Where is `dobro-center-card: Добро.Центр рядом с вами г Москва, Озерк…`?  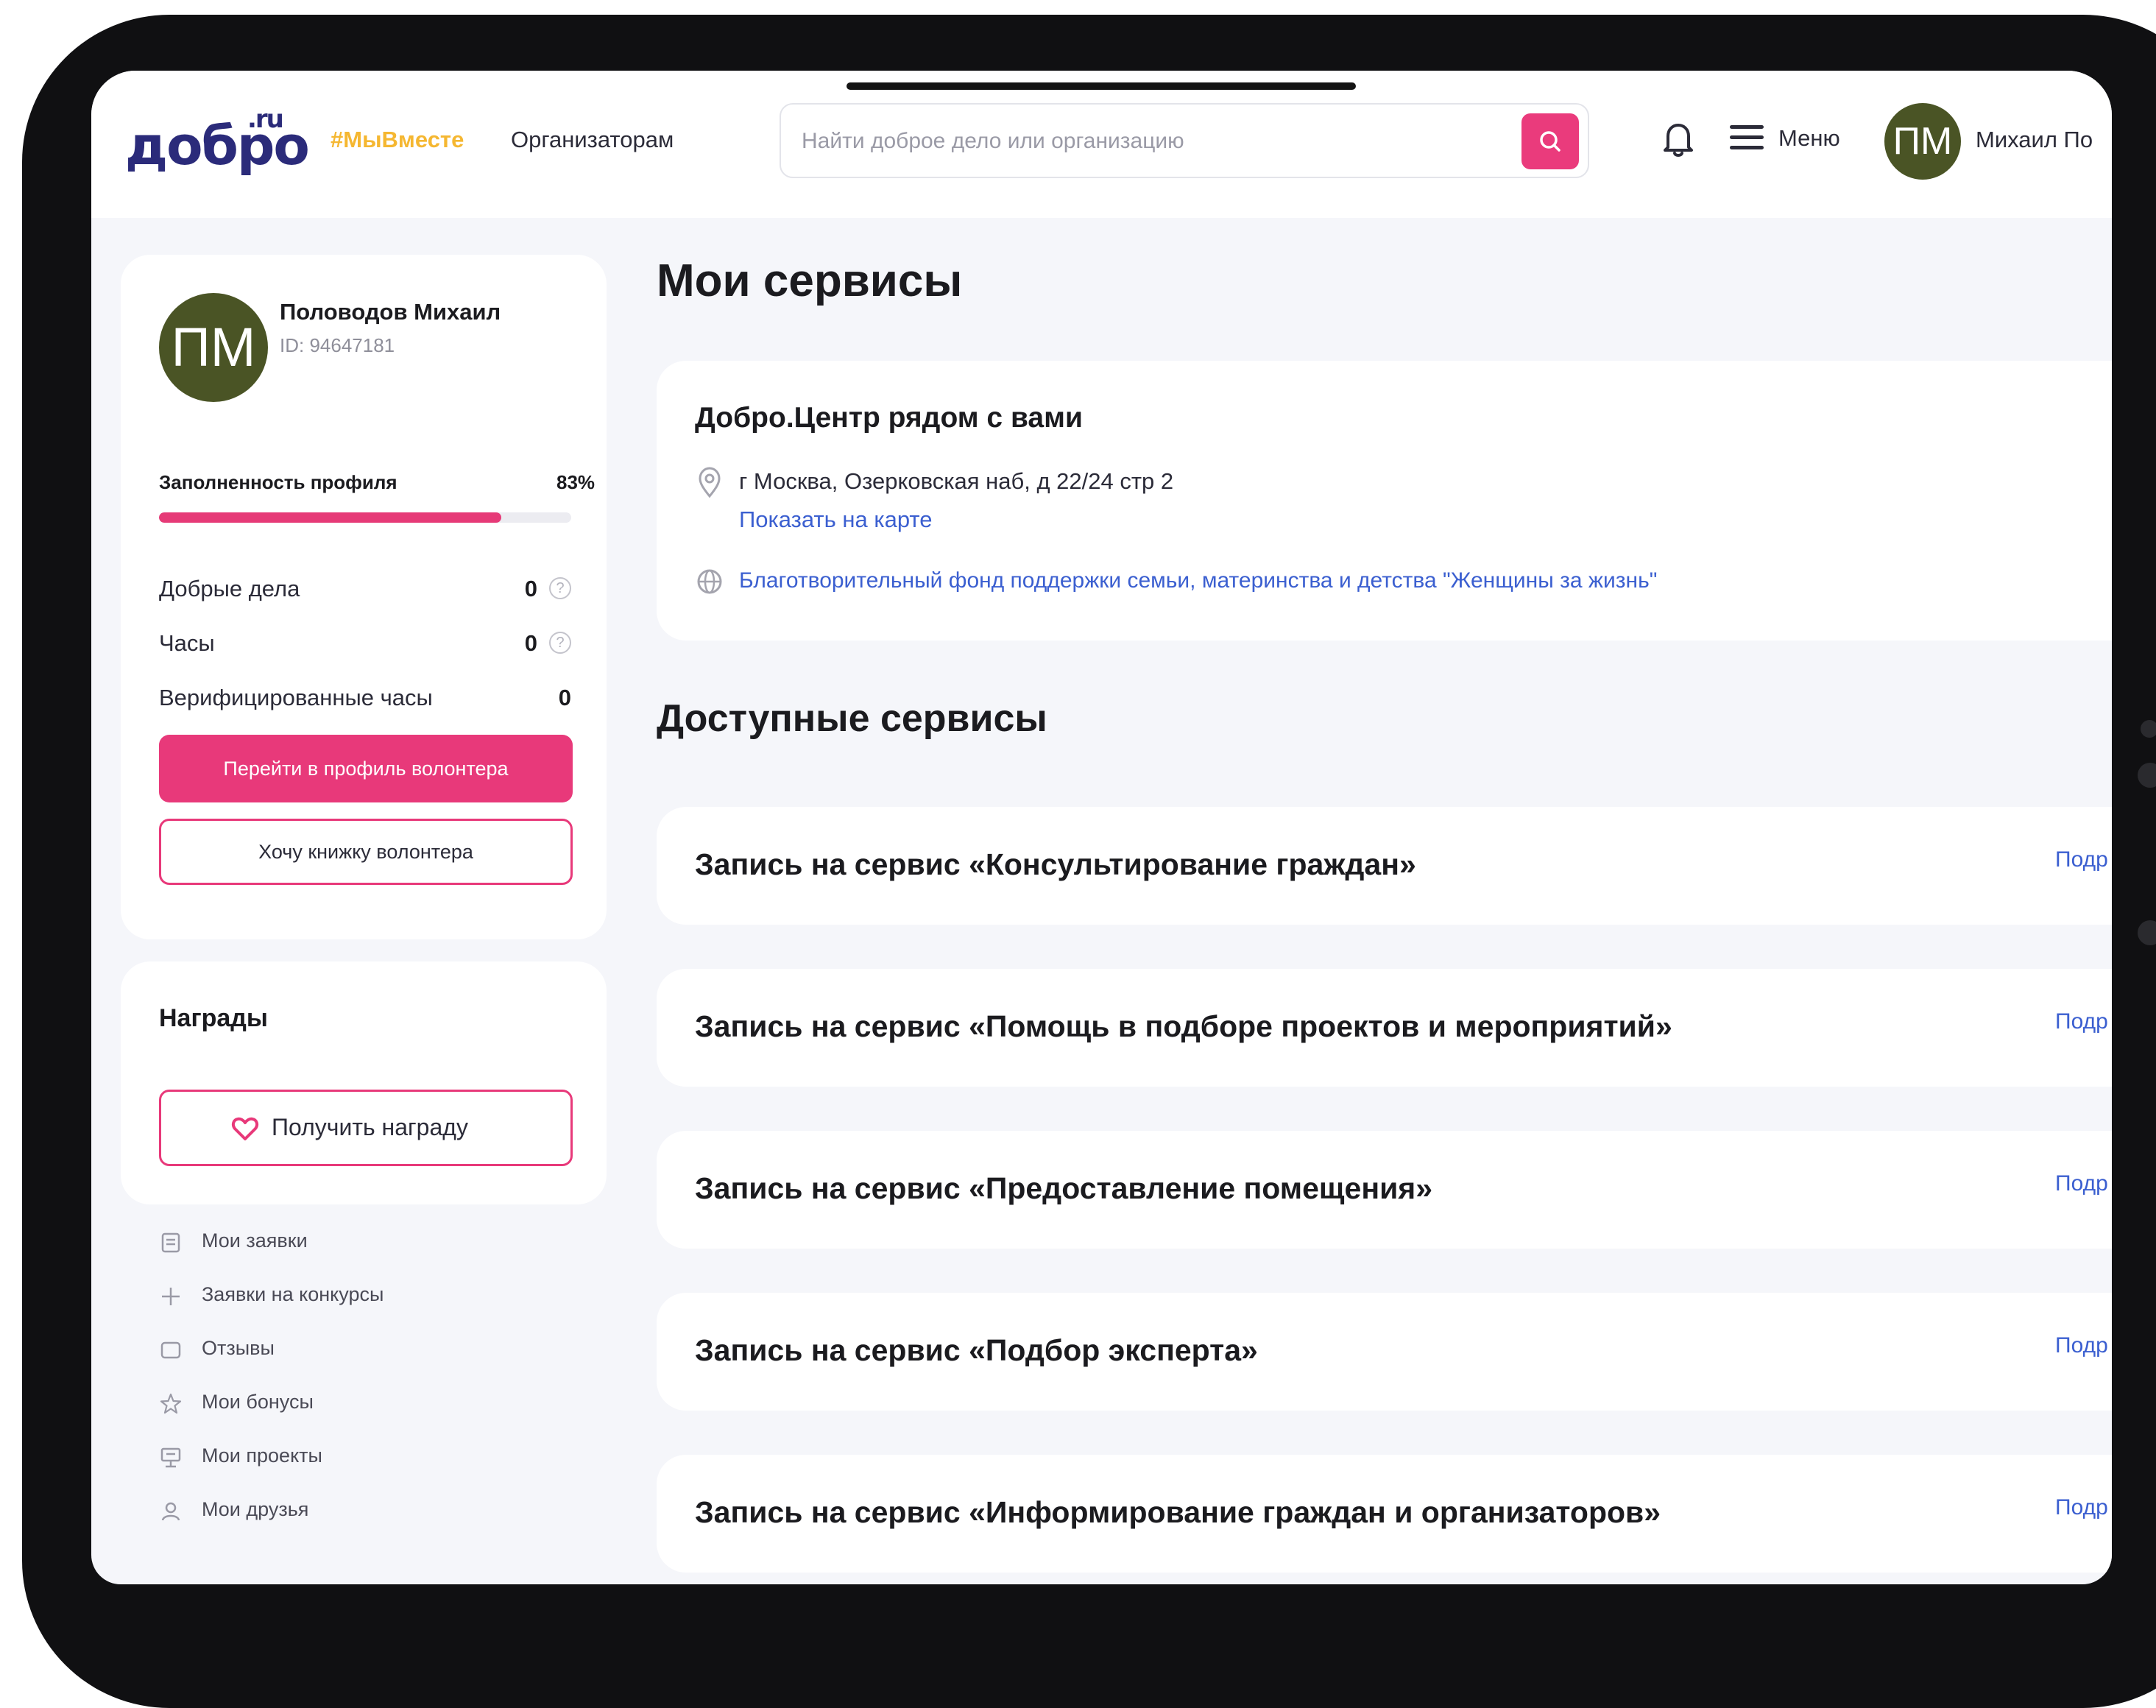
dobro-center-card: Добро.Центр рядом с вами г Москва, Озерк… is located at coordinates (1384, 500).